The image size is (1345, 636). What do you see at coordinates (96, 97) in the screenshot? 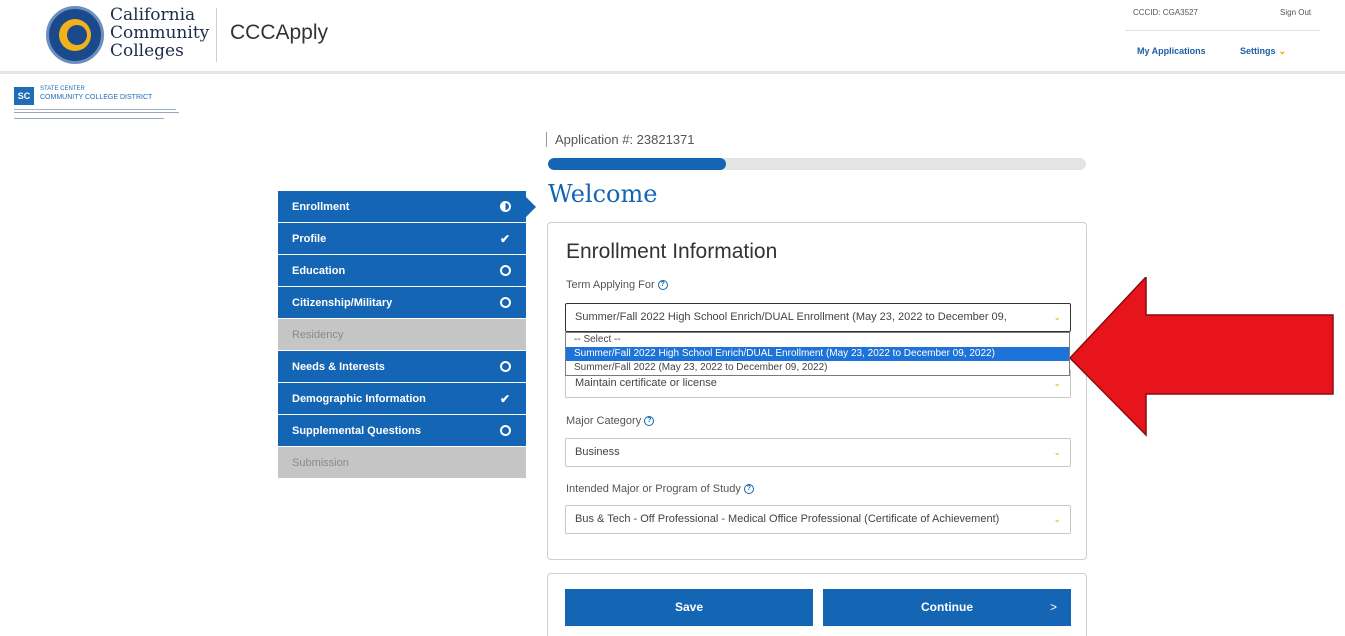
I see `district-name-line2: COMMUNITY COLLEGE DISTRICT` at bounding box center [96, 97].